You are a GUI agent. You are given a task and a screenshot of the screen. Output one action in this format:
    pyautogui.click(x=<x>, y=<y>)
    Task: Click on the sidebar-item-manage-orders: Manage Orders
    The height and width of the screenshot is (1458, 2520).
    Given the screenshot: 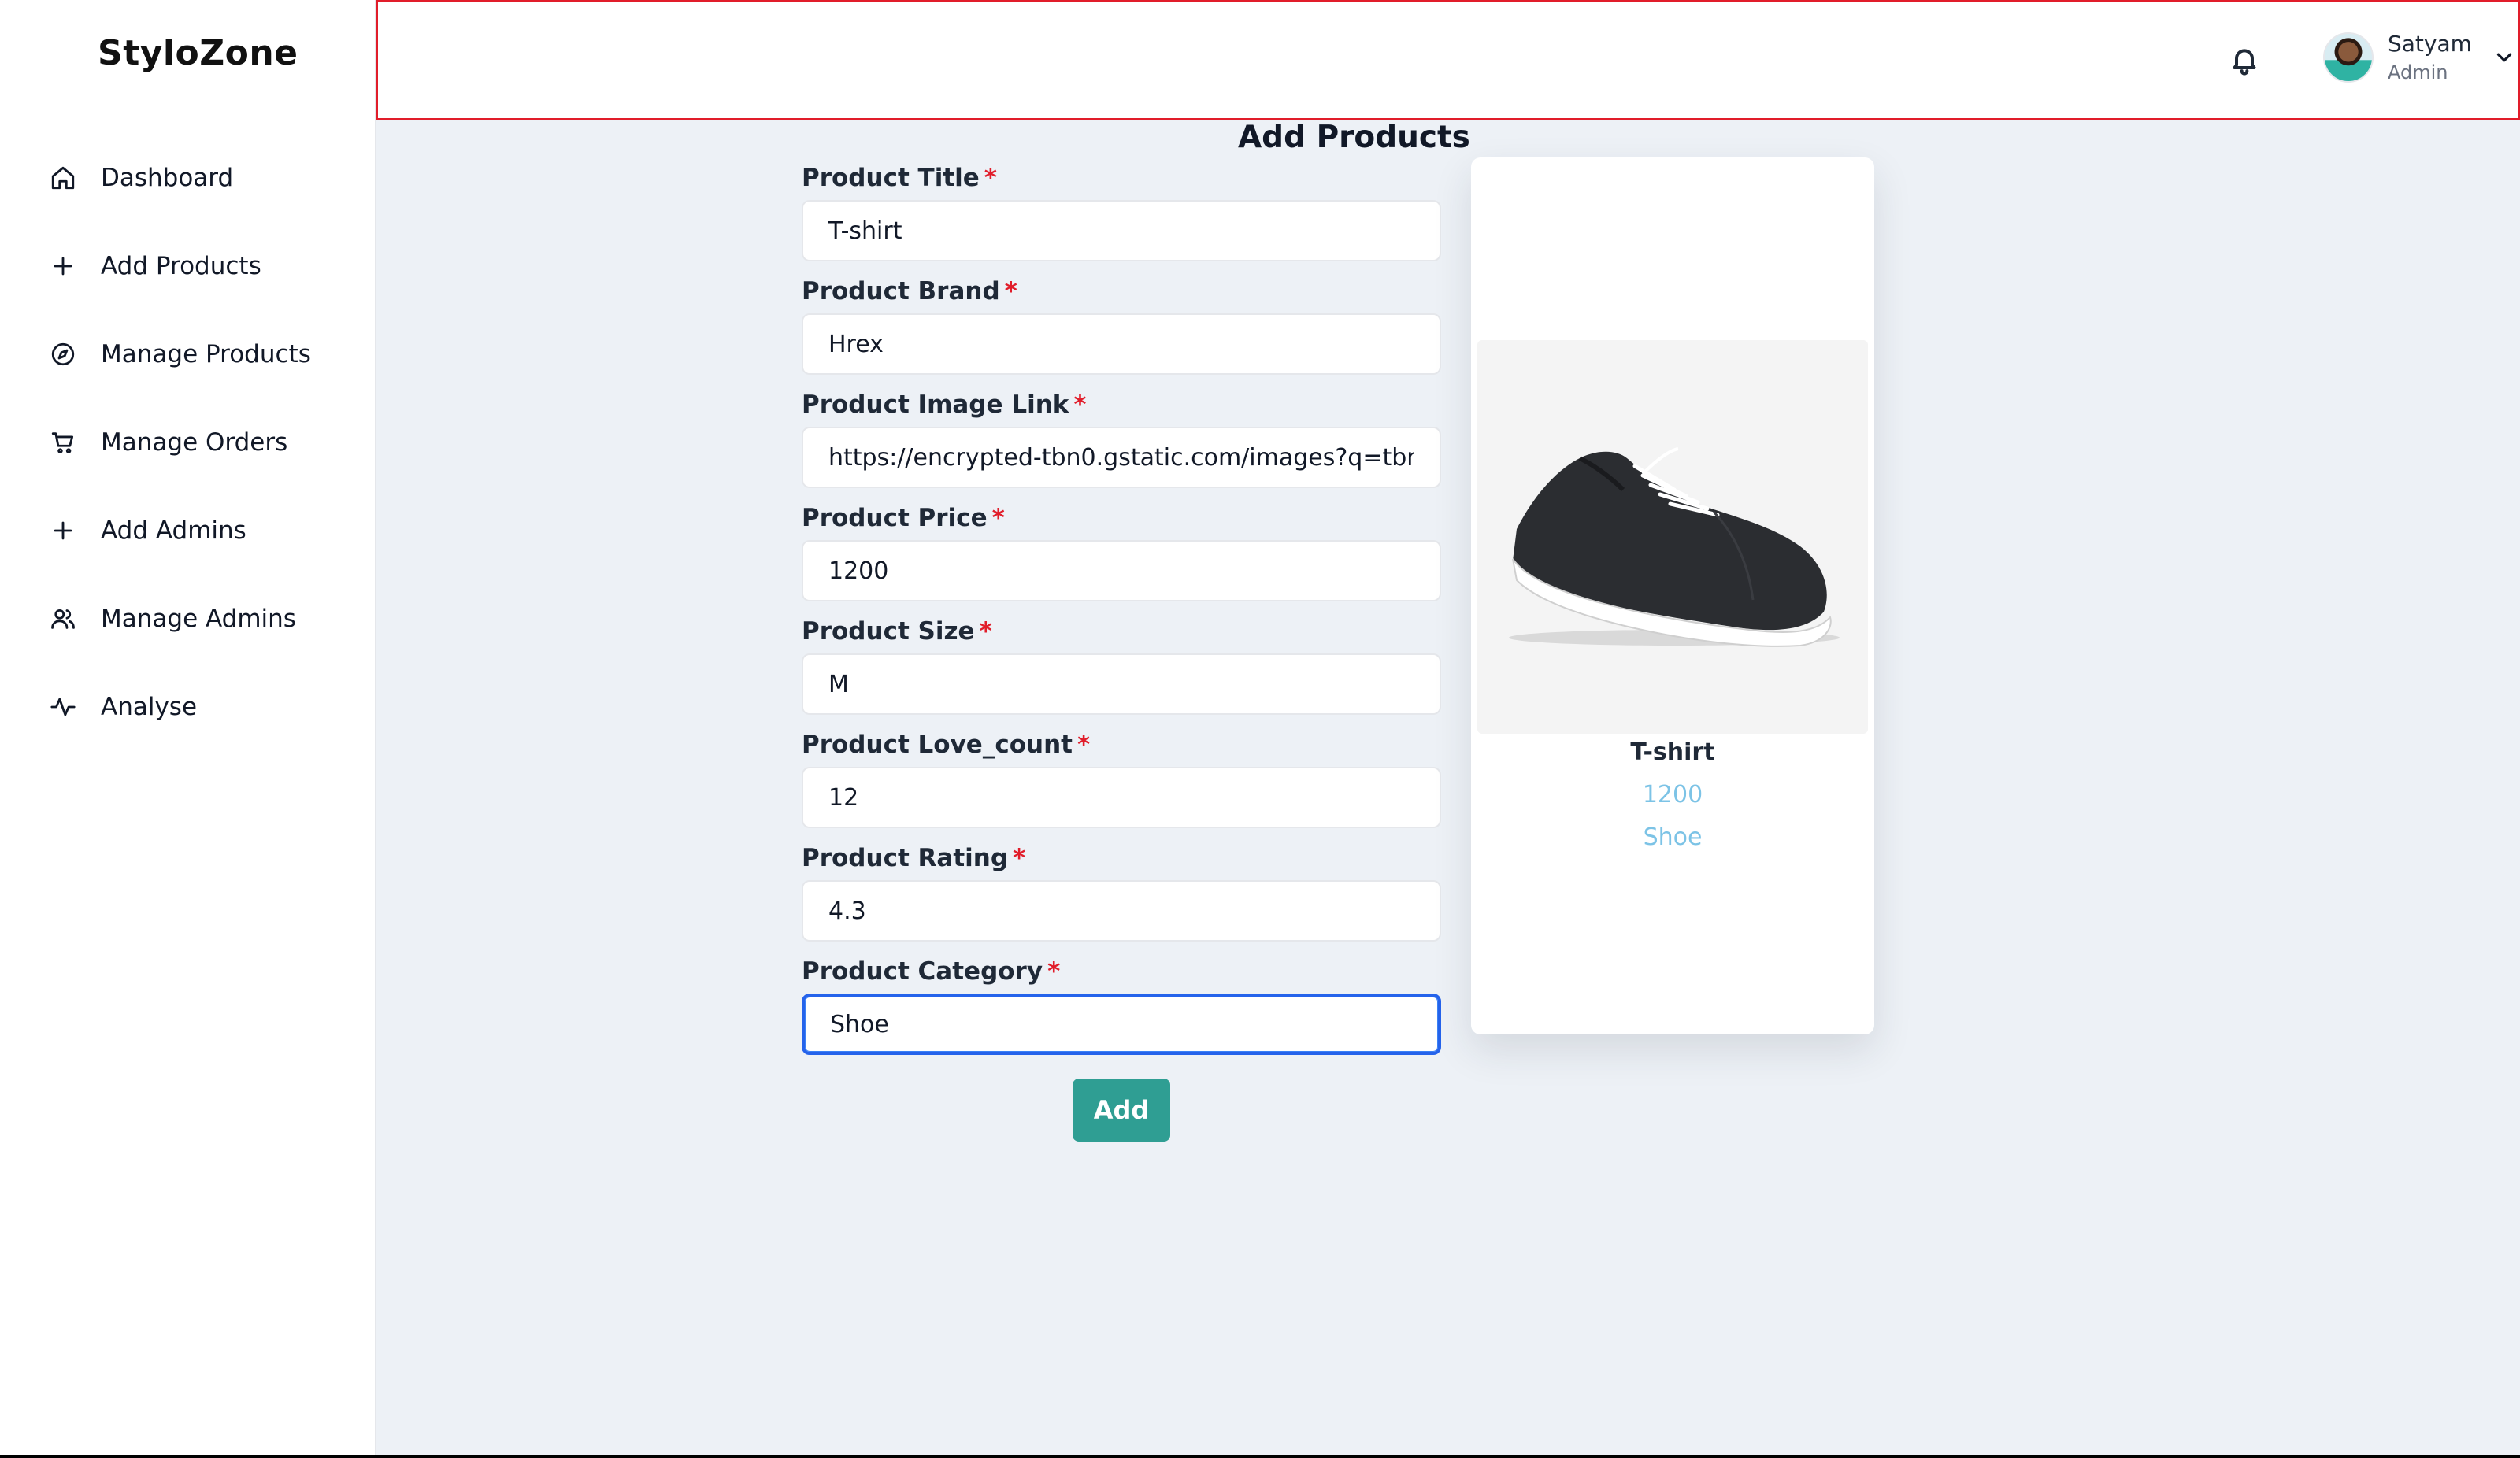 What is the action you would take?
    pyautogui.click(x=188, y=442)
    